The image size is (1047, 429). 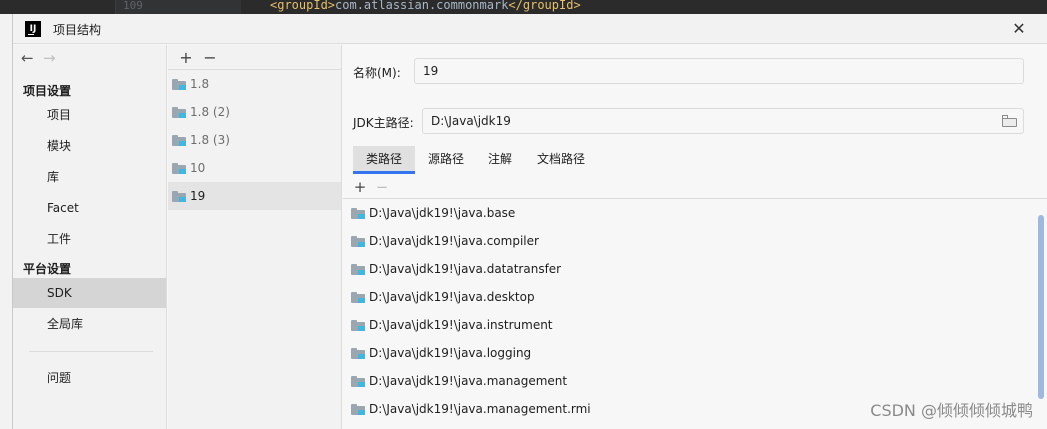 I want to click on nav-item-modules: 模块, so click(x=89, y=146).